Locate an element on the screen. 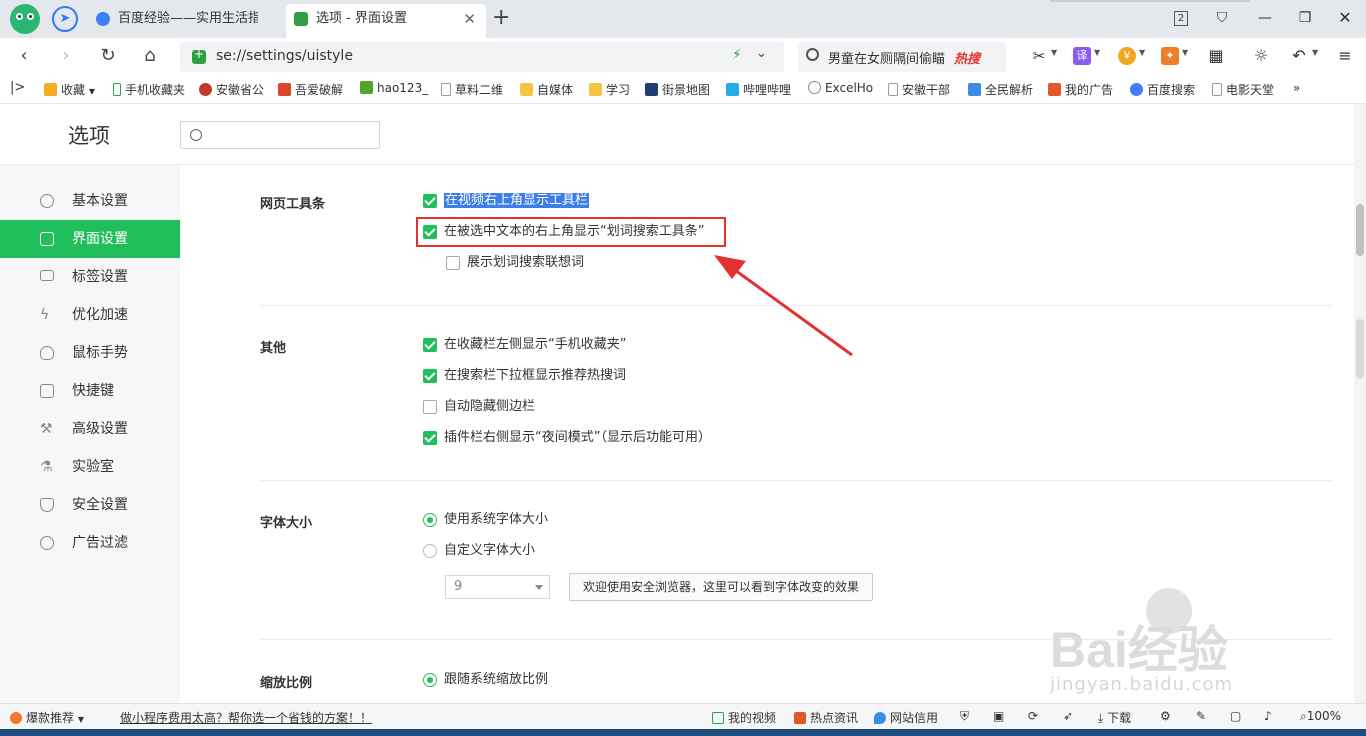 The height and width of the screenshot is (736, 1366). settings-search-input is located at coordinates (280, 135).